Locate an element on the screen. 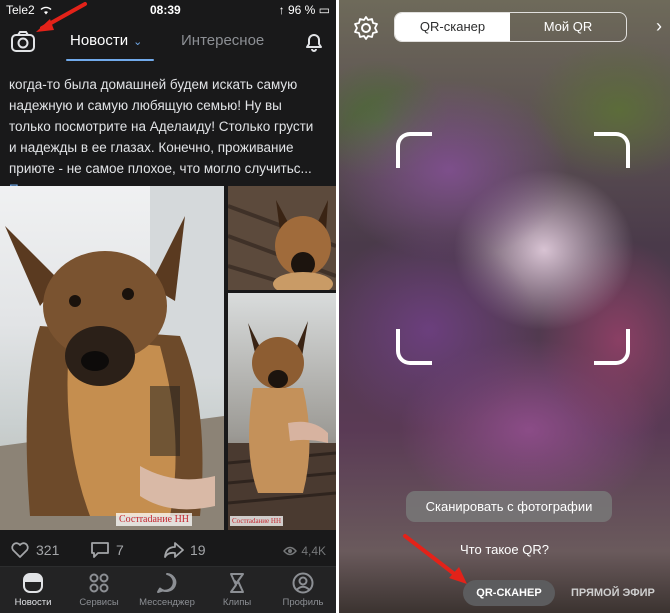 Image resolution: width=670 pixels, height=613 pixels. scan-from-photo-button: Сканировать с фотографии is located at coordinates (509, 506).